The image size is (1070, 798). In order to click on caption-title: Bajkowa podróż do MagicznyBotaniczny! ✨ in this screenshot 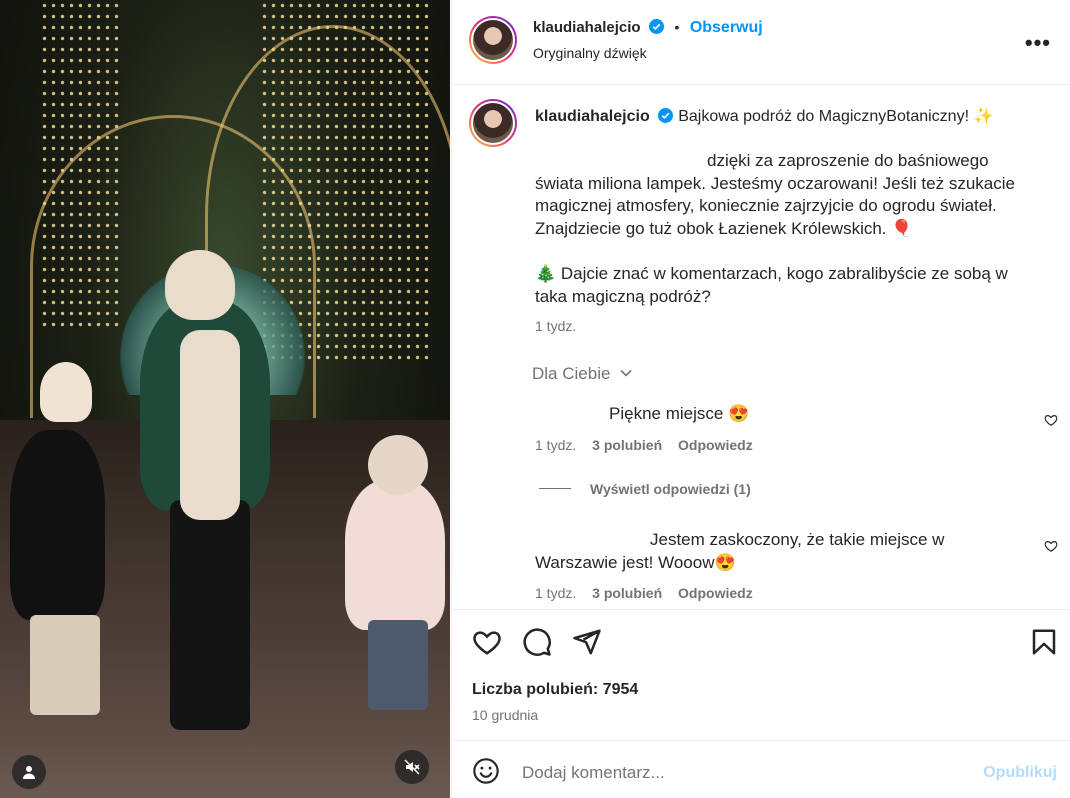, I will do `click(836, 116)`.